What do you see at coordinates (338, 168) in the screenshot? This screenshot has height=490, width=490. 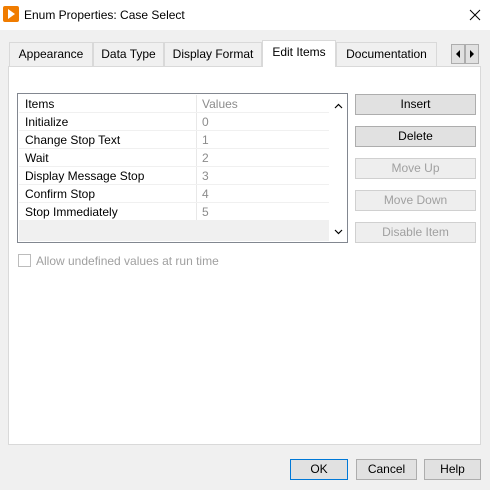 I see `table-vertical-scrollbar` at bounding box center [338, 168].